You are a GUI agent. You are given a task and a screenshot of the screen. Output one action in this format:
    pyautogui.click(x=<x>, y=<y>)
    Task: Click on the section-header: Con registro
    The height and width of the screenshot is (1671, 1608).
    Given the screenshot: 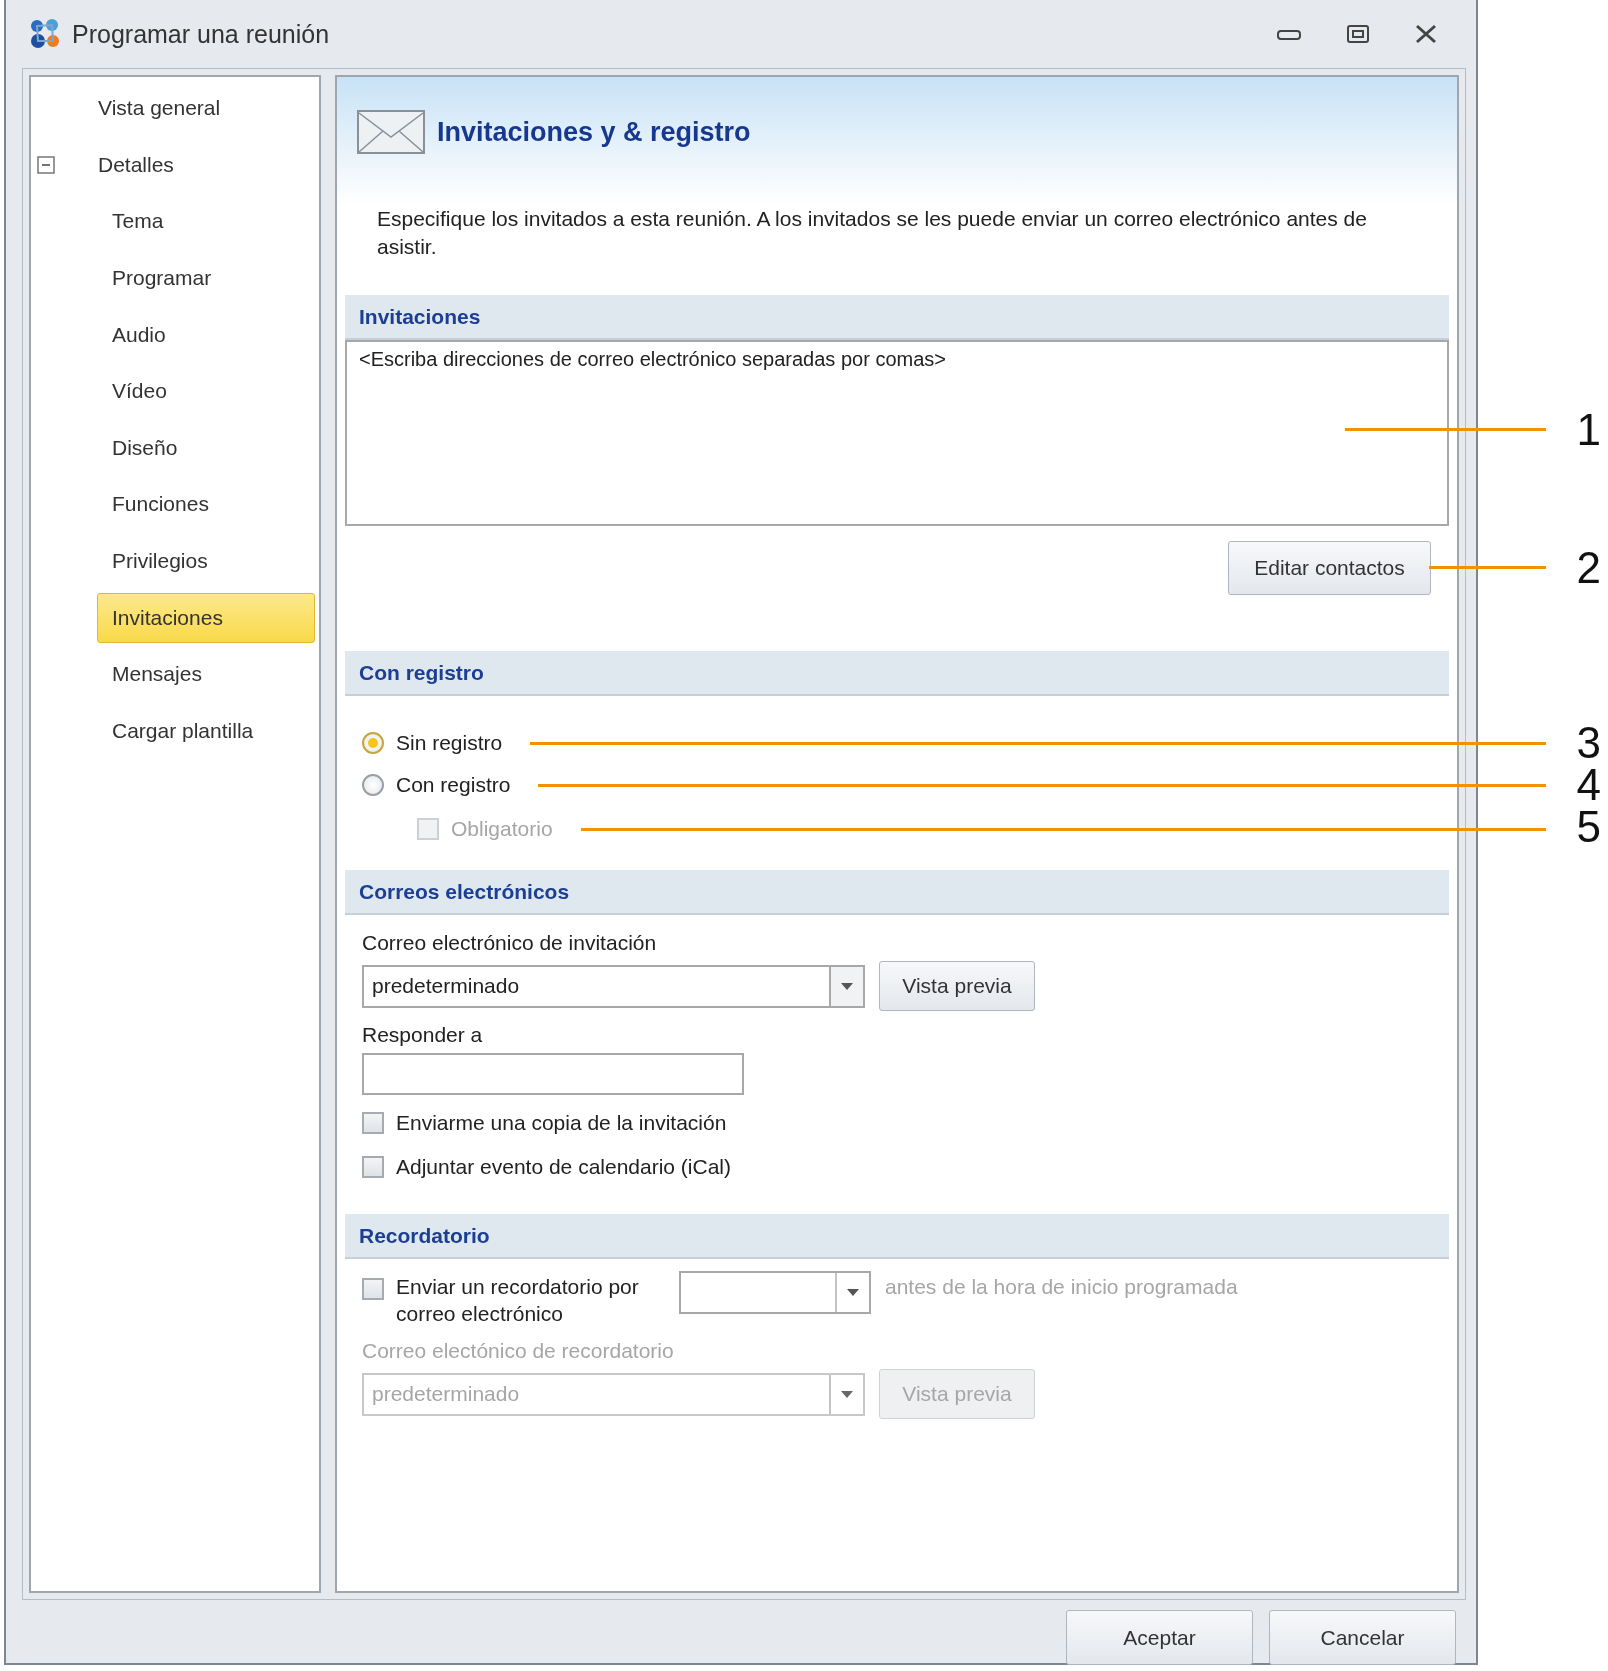 What is the action you would take?
    pyautogui.click(x=897, y=673)
    